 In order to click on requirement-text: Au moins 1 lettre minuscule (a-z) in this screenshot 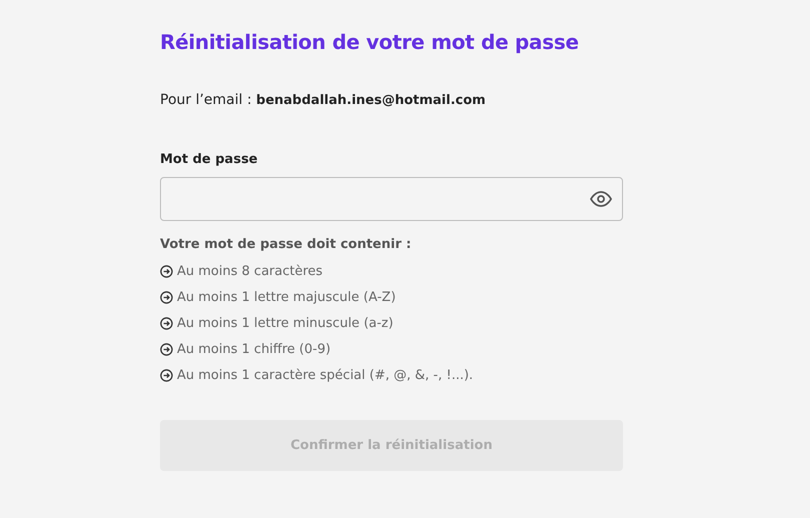, I will do `click(285, 323)`.